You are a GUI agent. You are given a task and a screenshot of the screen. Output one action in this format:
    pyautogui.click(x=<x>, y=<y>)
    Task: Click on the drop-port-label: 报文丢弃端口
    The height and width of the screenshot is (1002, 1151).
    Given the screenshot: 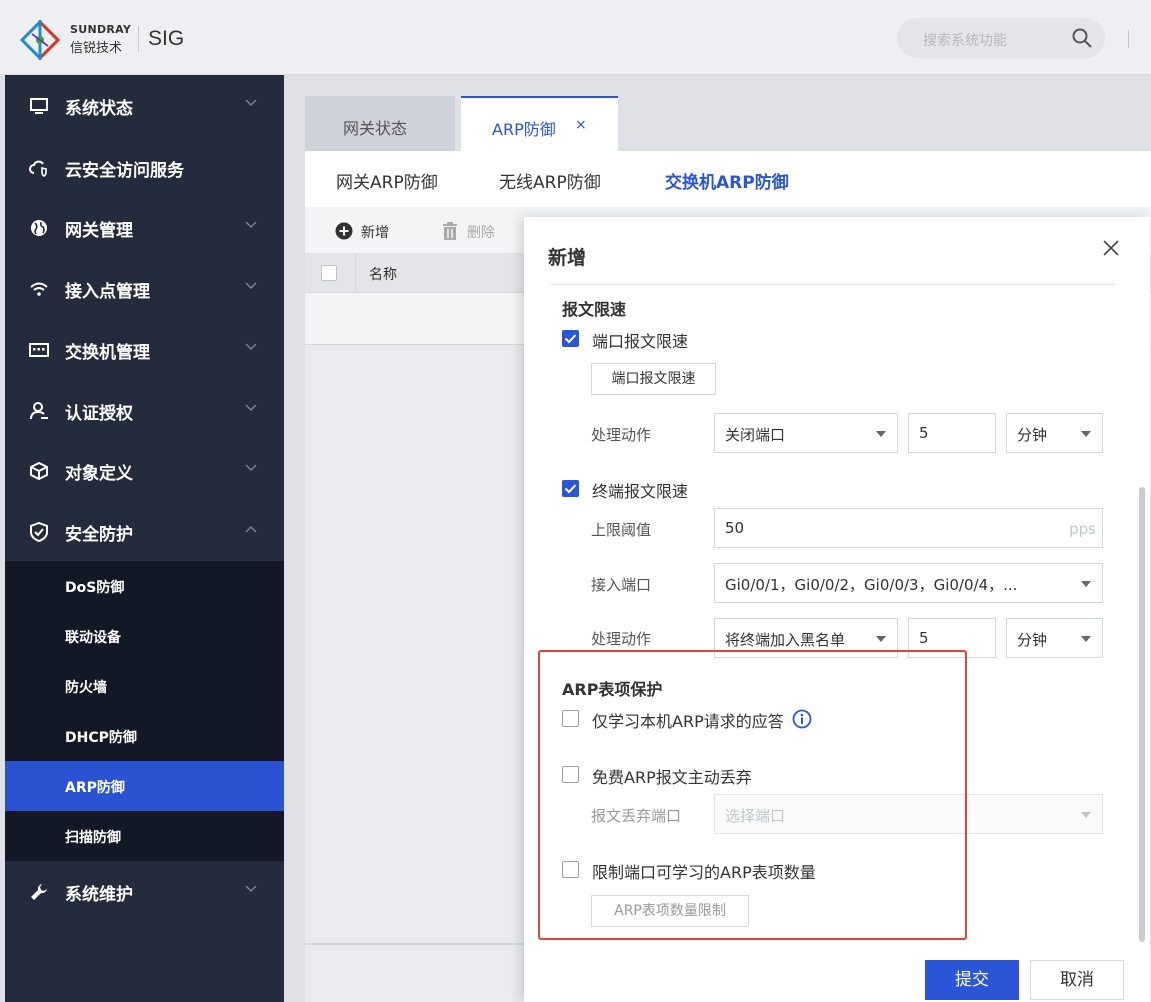 What is the action you would take?
    pyautogui.click(x=636, y=816)
    